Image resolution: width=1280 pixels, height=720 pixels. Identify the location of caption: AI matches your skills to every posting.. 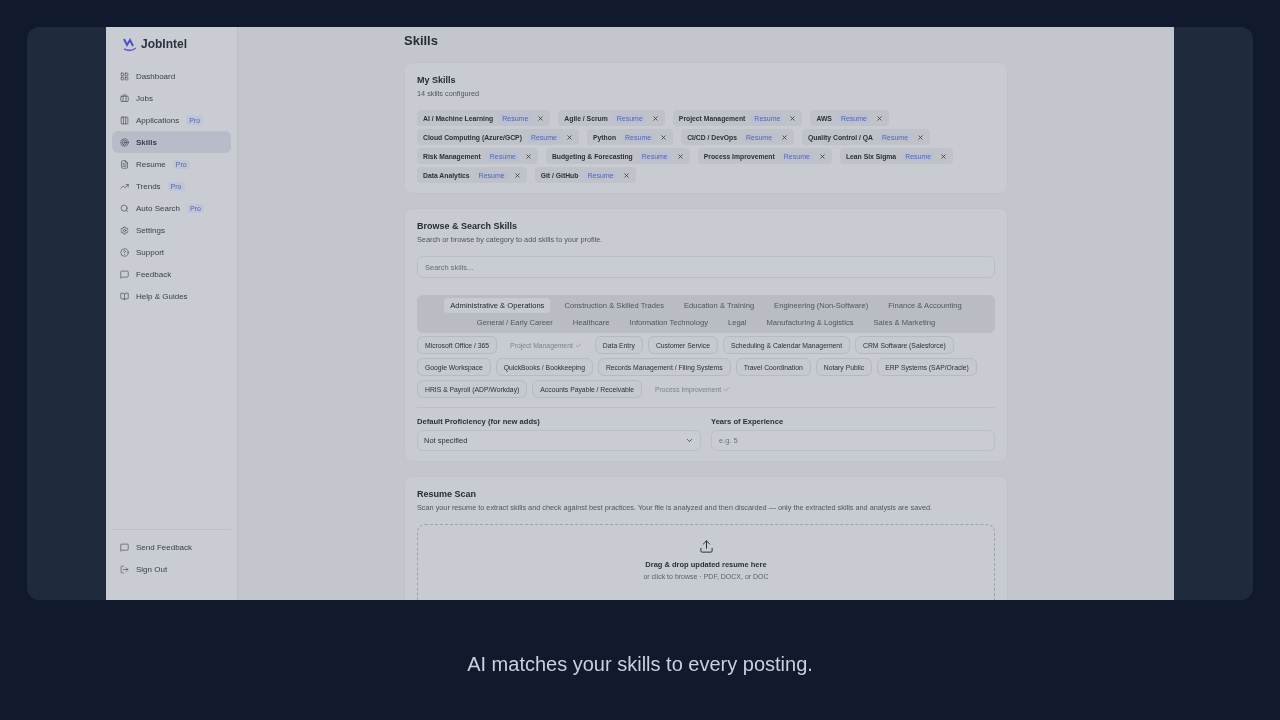
(640, 664).